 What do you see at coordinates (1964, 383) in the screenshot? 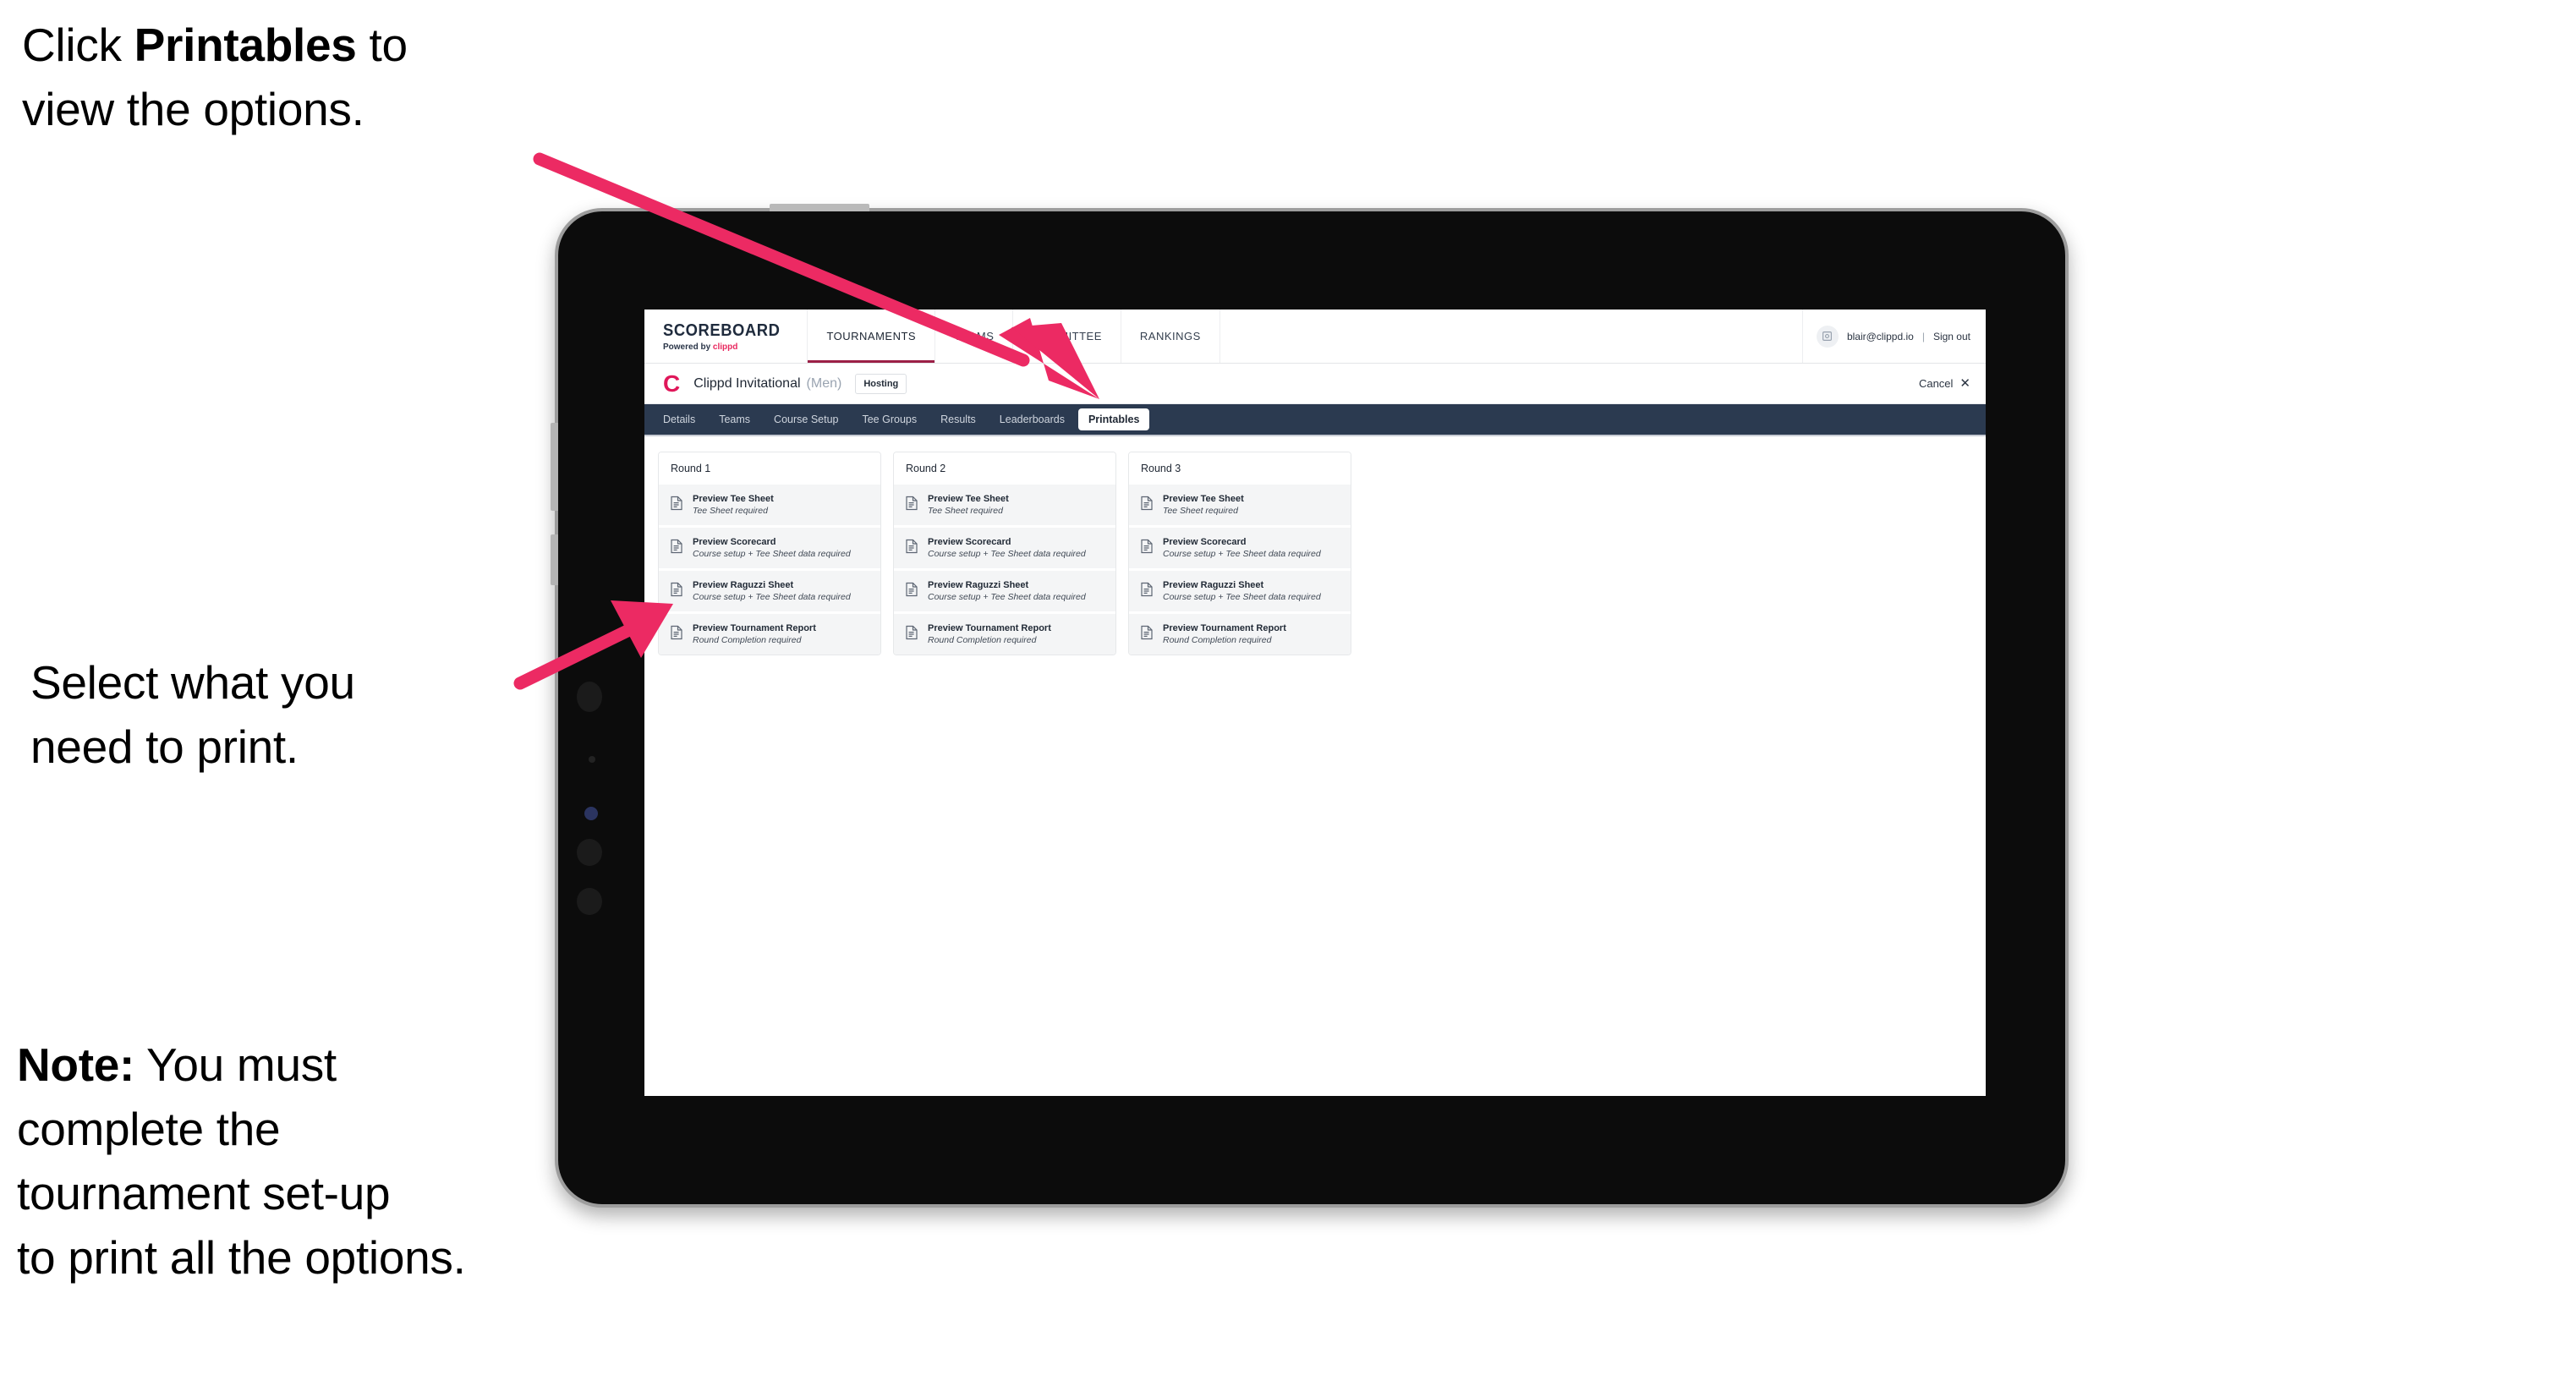
I see `close-x-icon: ✕` at bounding box center [1964, 383].